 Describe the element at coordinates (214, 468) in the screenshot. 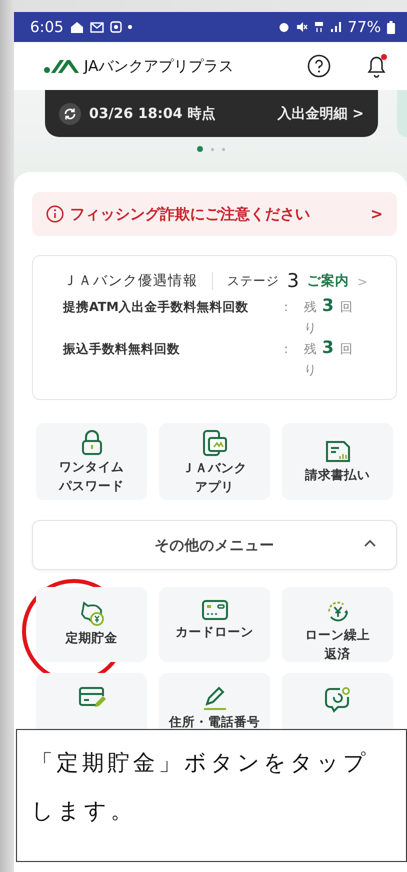

I see `tile-label: ＪＡバンク` at that location.